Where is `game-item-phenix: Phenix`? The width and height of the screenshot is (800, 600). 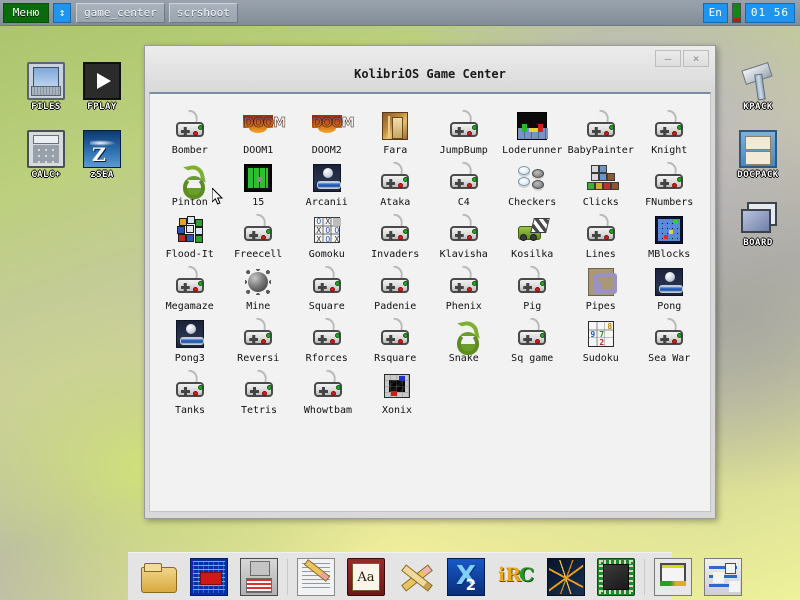 game-item-phenix: Phenix is located at coordinates (464, 286).